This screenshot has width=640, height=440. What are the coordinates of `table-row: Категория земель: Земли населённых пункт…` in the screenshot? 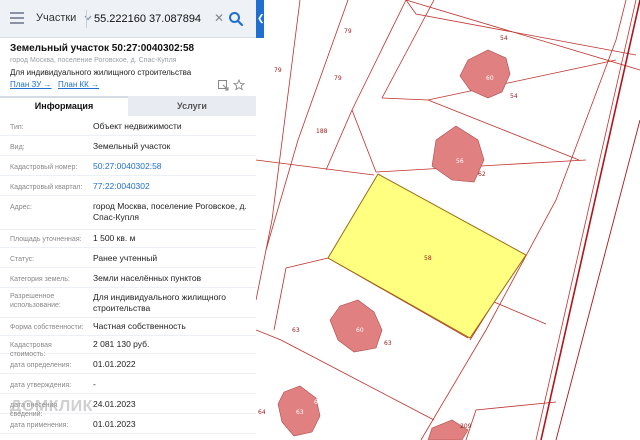 It's located at (128, 278).